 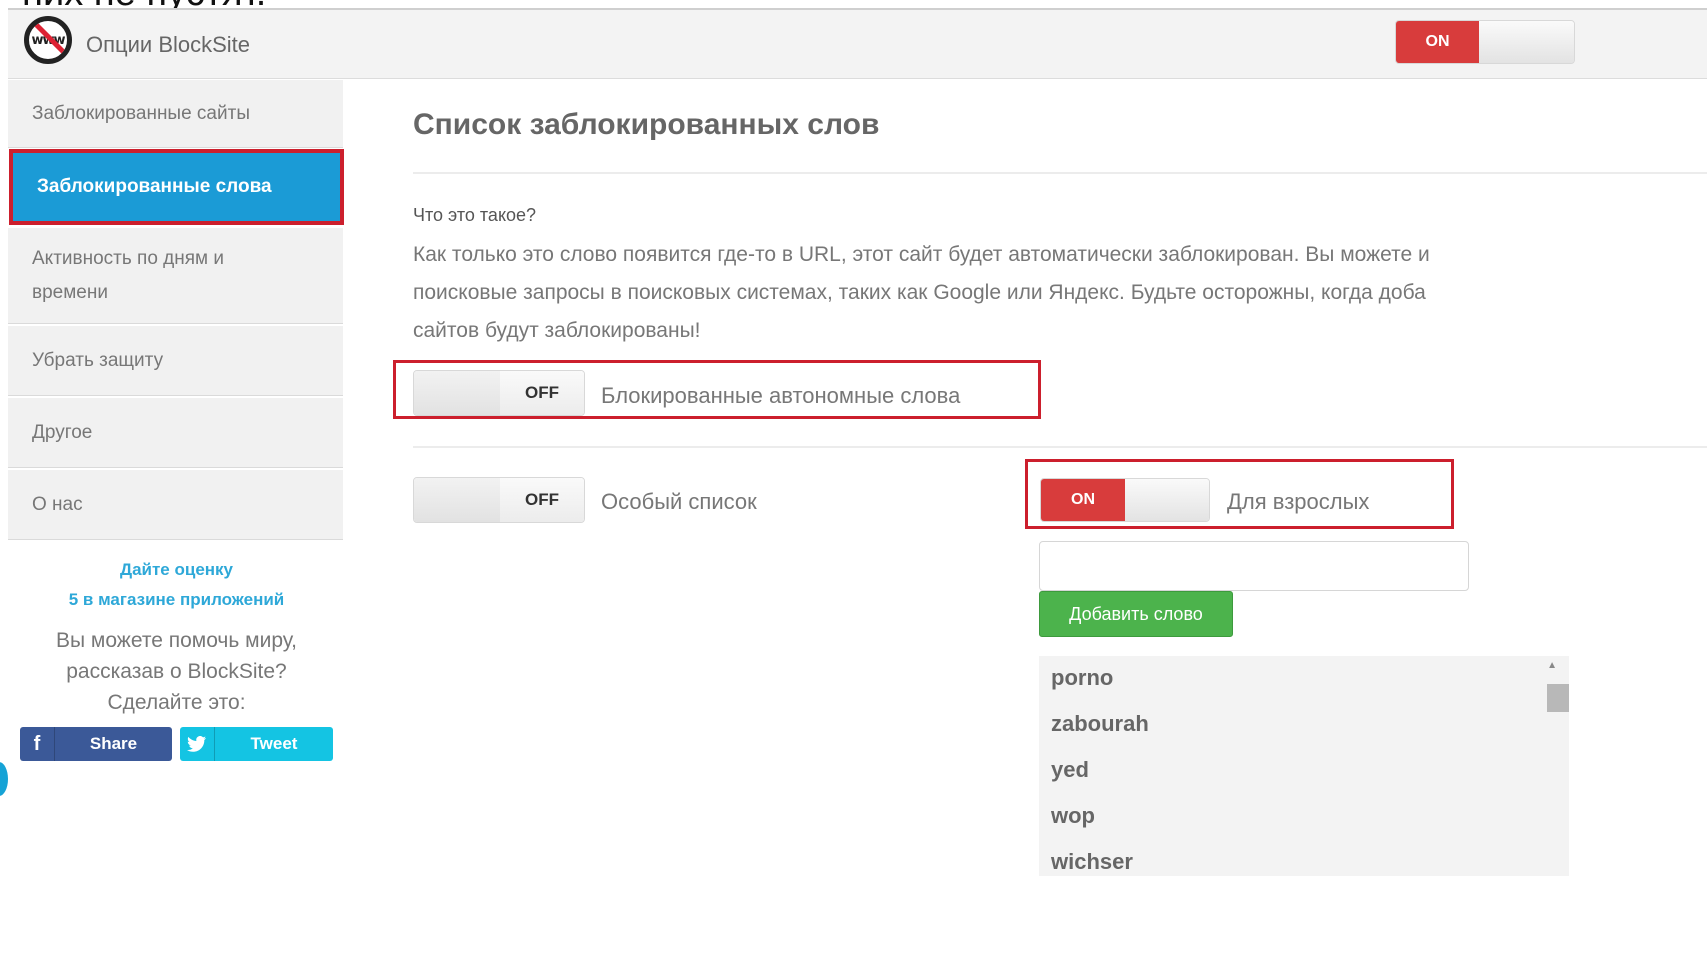 I want to click on tweet-label: Tweet, so click(x=274, y=743).